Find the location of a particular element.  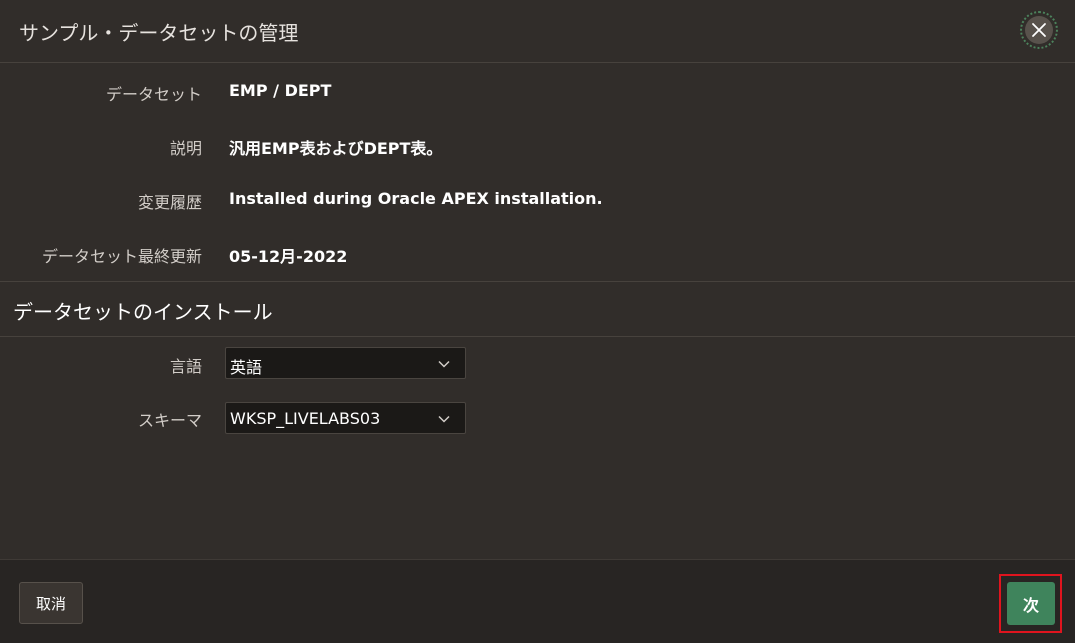

language-selected-value: 英語 is located at coordinates (246, 367).